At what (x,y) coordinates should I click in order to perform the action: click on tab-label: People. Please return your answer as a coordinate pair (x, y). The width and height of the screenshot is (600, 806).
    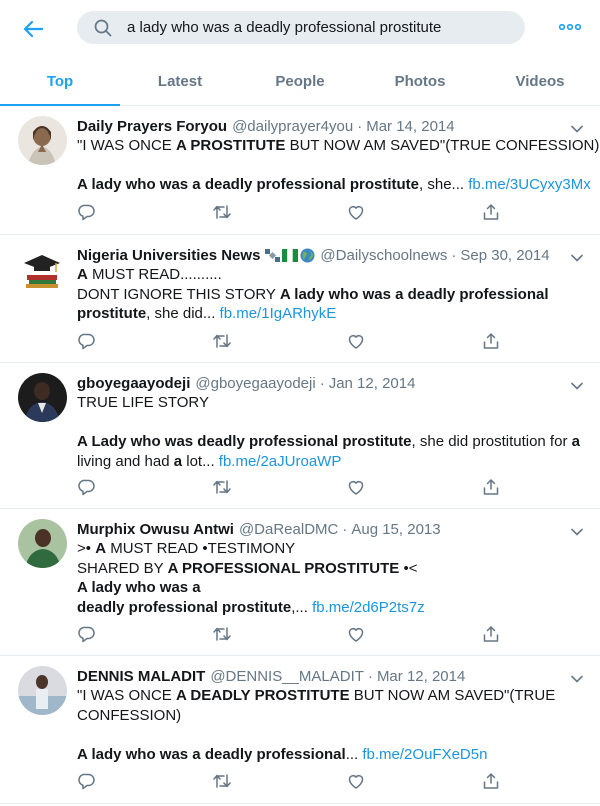
    Looking at the image, I should click on (300, 81).